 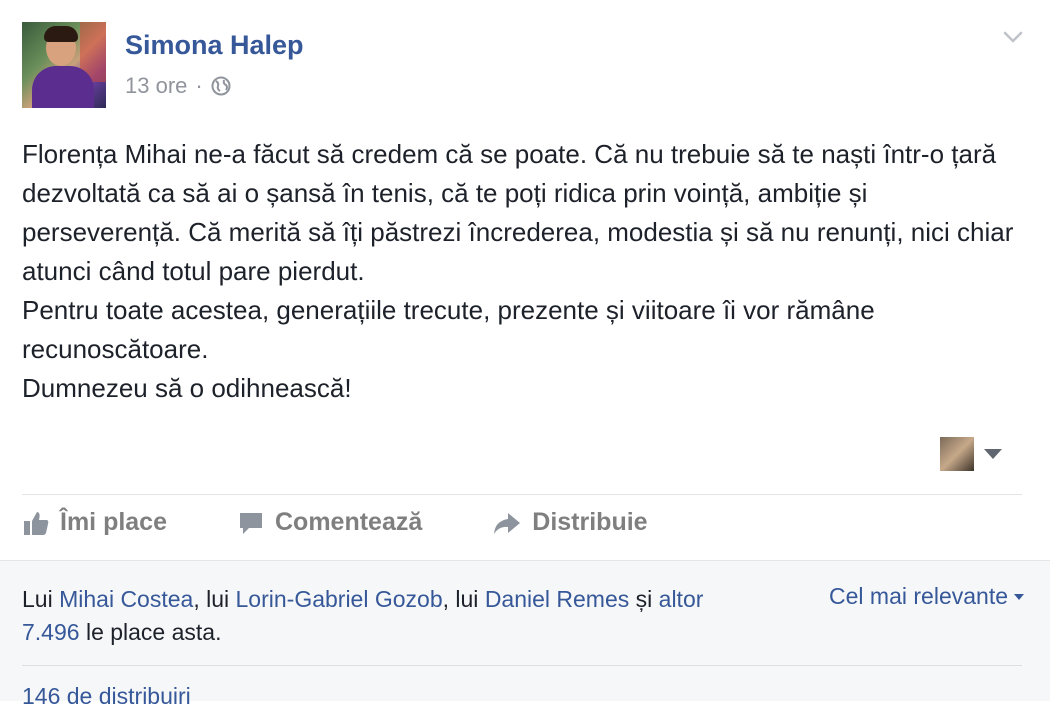 I want to click on liker-link: Daniel Remes, so click(x=557, y=599).